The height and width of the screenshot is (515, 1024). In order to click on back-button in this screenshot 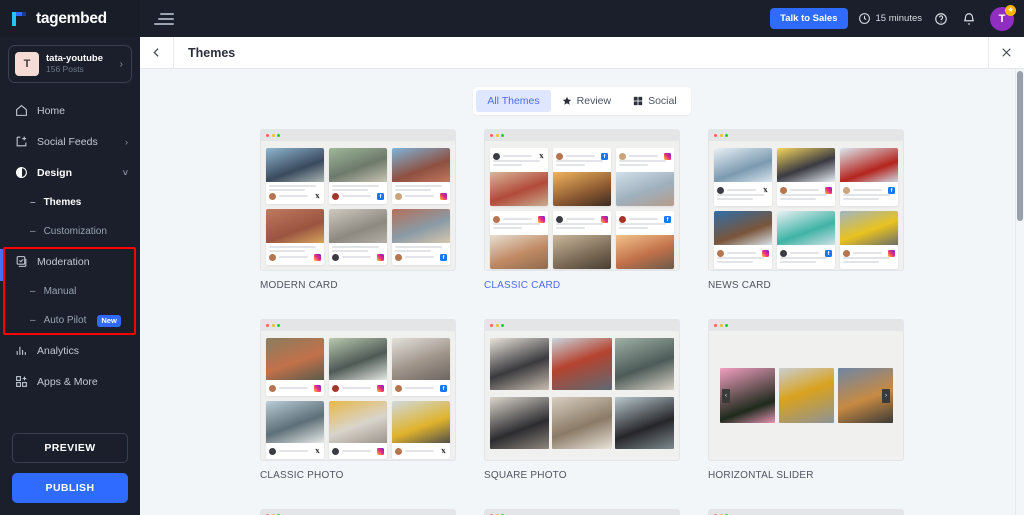, I will do `click(157, 52)`.